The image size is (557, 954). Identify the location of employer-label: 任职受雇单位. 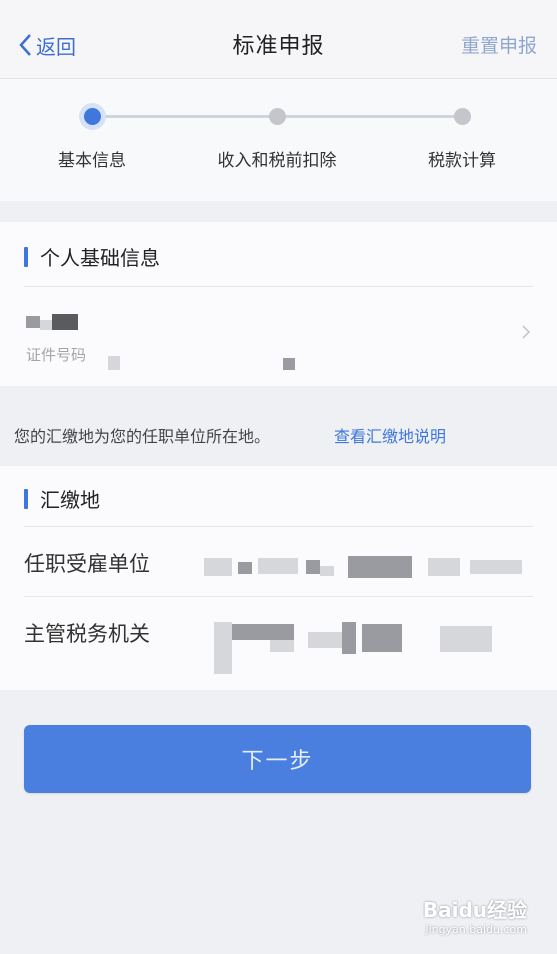
(87, 564).